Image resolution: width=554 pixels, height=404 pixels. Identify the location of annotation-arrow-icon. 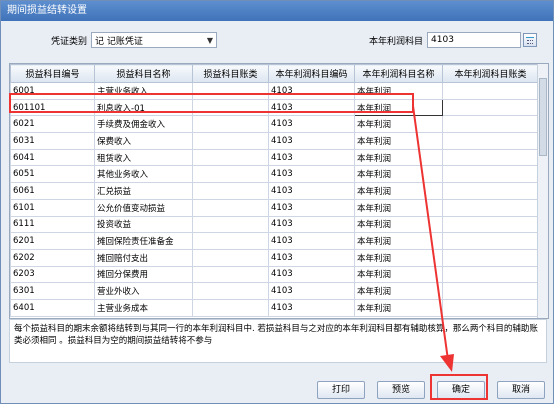
(433, 238).